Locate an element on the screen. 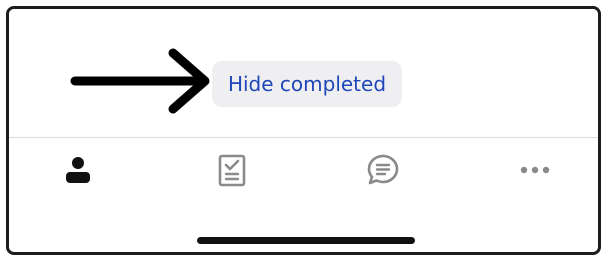  more-icon is located at coordinates (535, 170).